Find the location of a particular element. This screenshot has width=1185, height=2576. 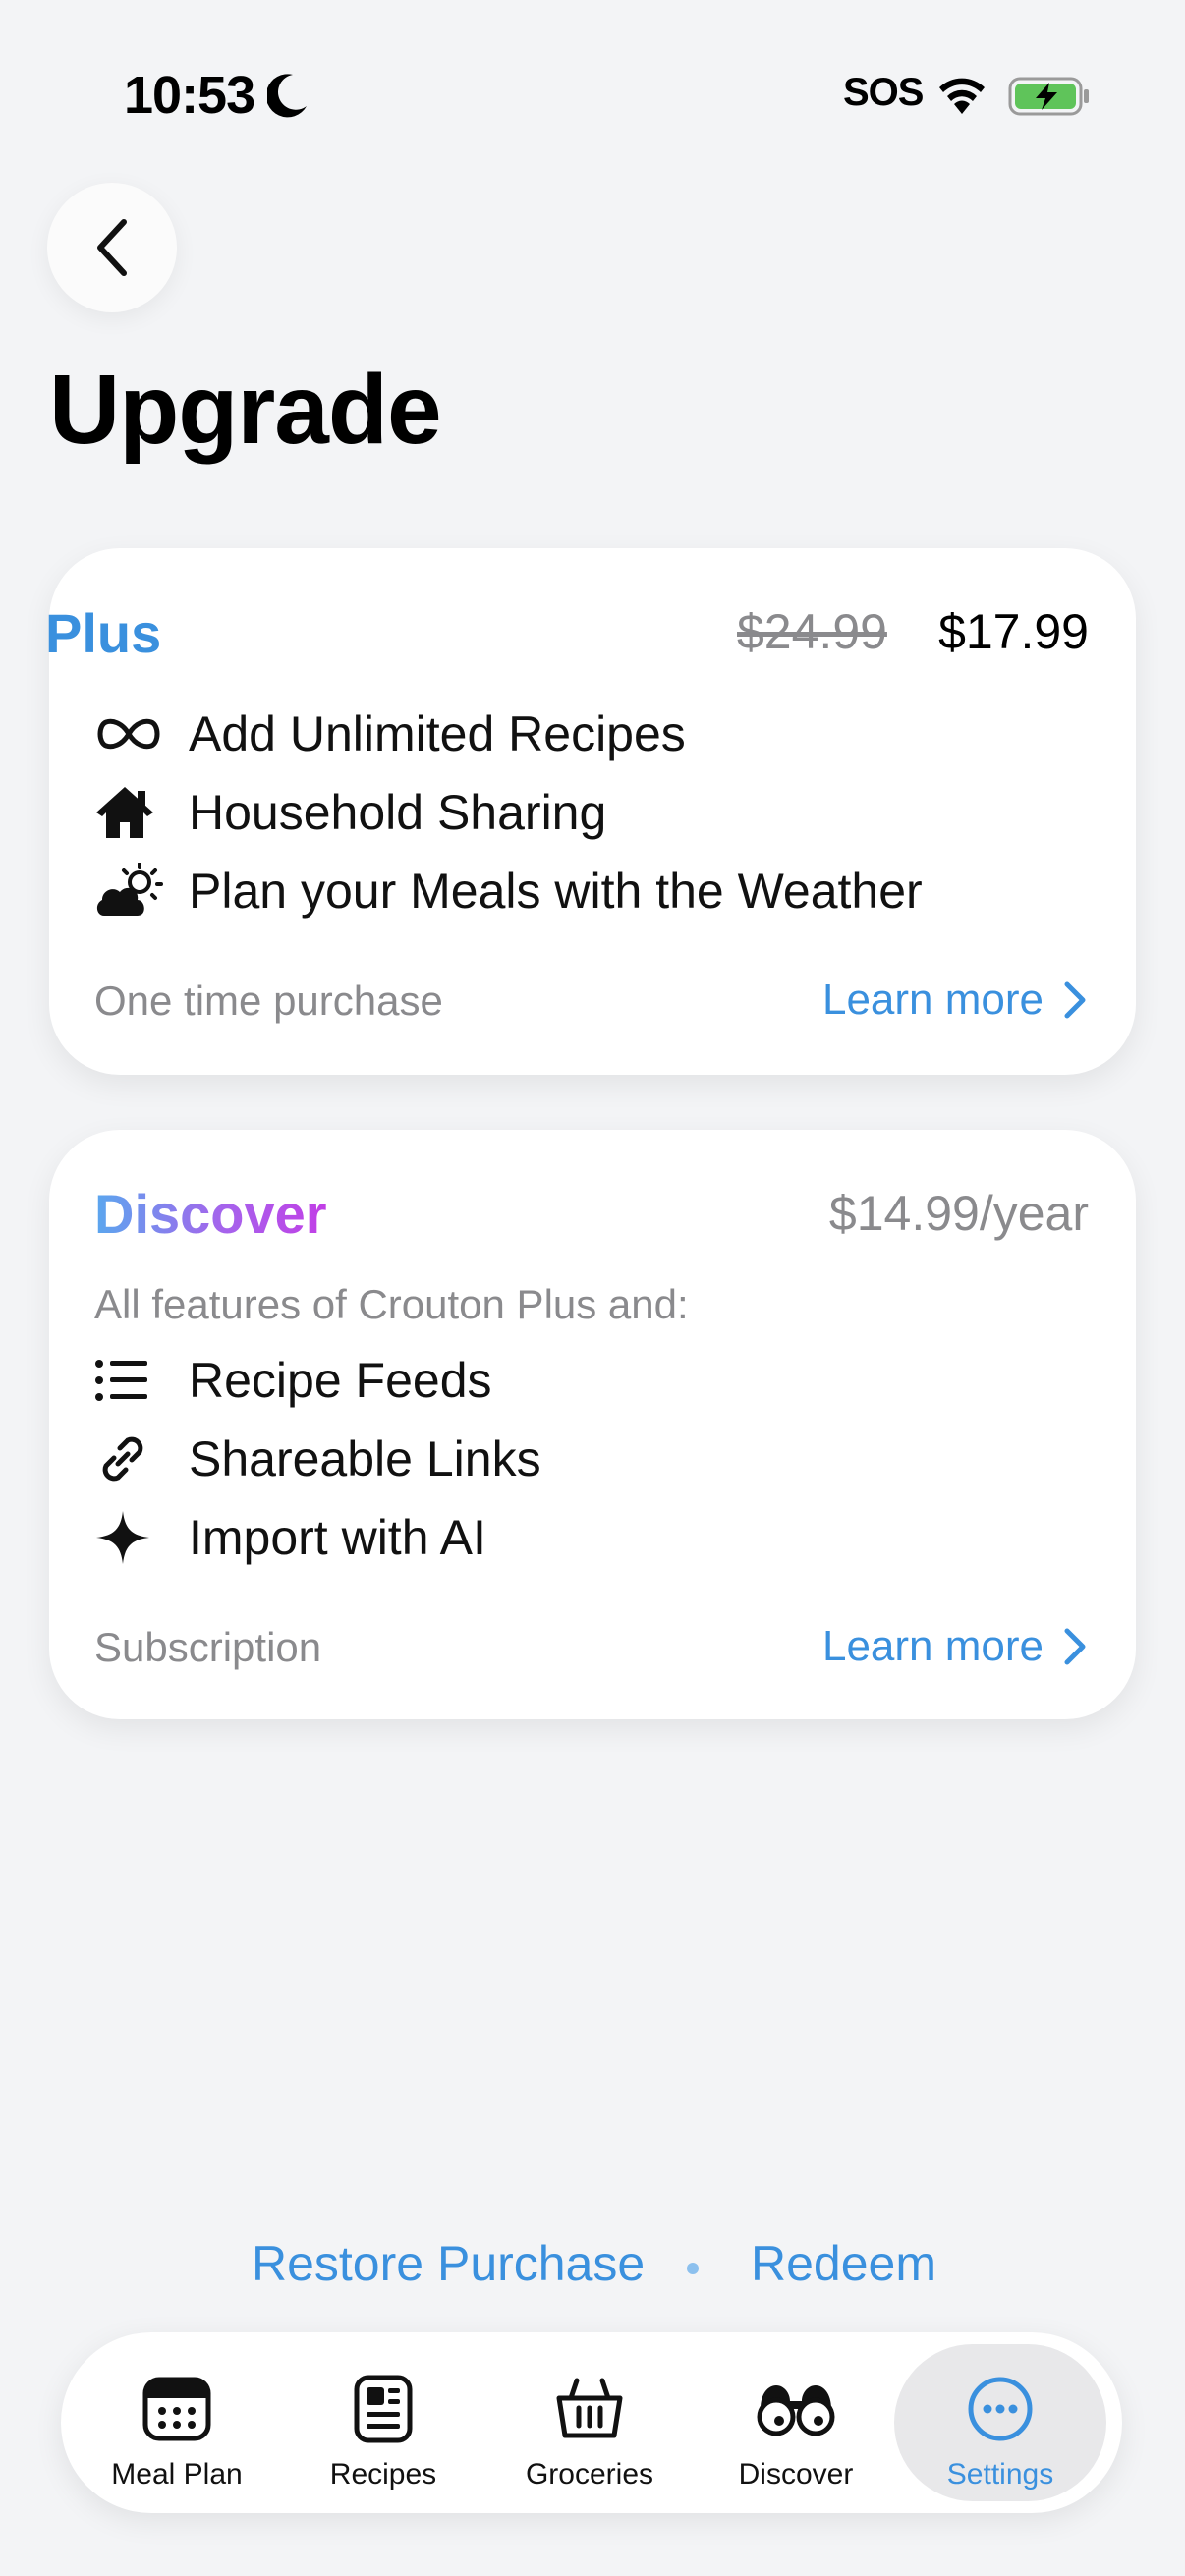

plus-old-price: $24.99 is located at coordinates (812, 631).